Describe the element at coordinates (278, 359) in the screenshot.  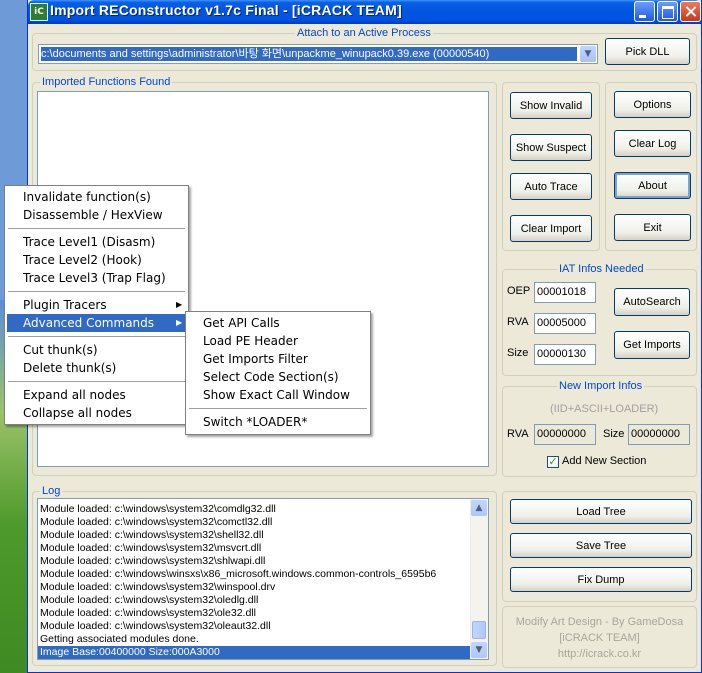
I see `submenu-item-get-imports-filter: Get Imports Filter` at that location.